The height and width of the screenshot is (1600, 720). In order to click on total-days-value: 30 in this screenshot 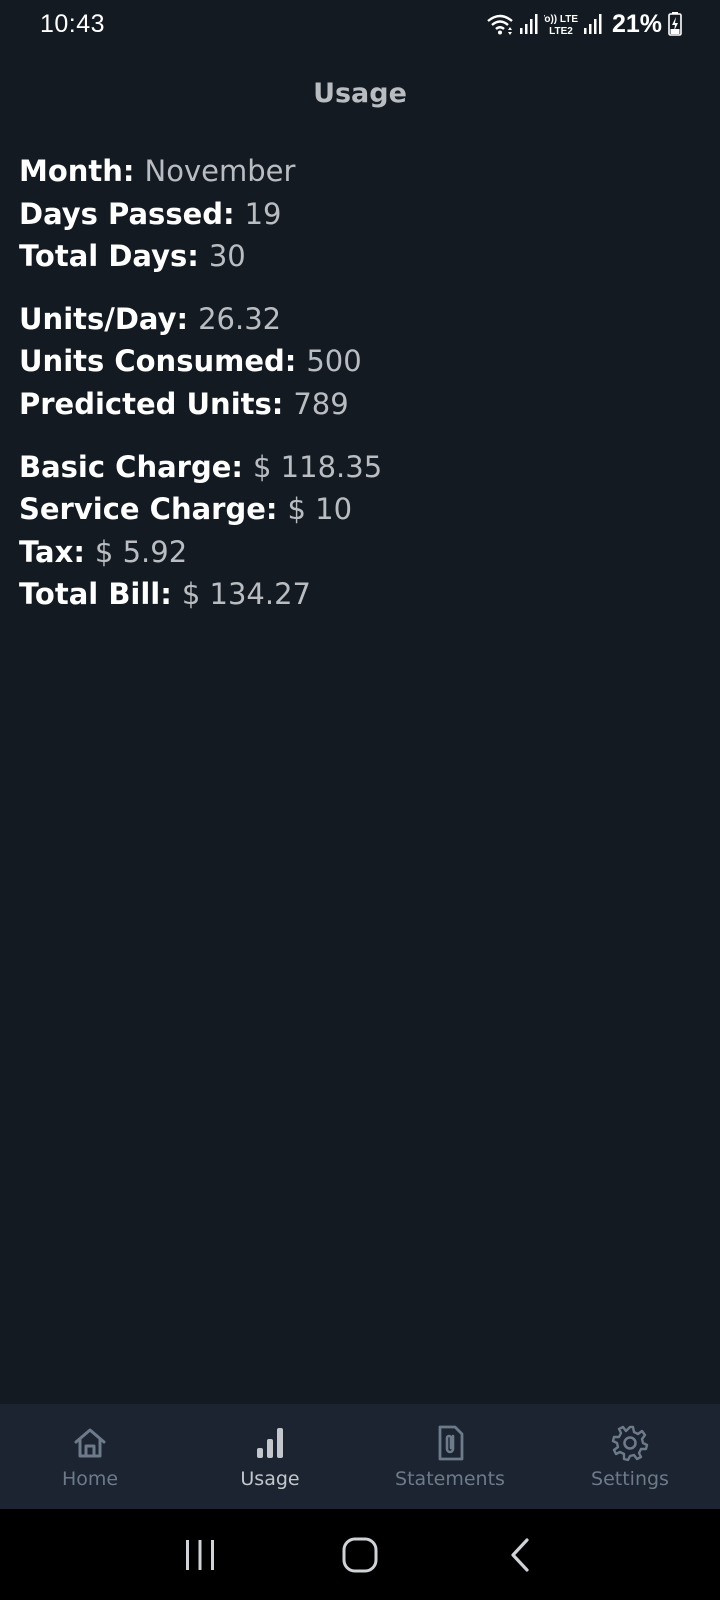, I will do `click(227, 256)`.